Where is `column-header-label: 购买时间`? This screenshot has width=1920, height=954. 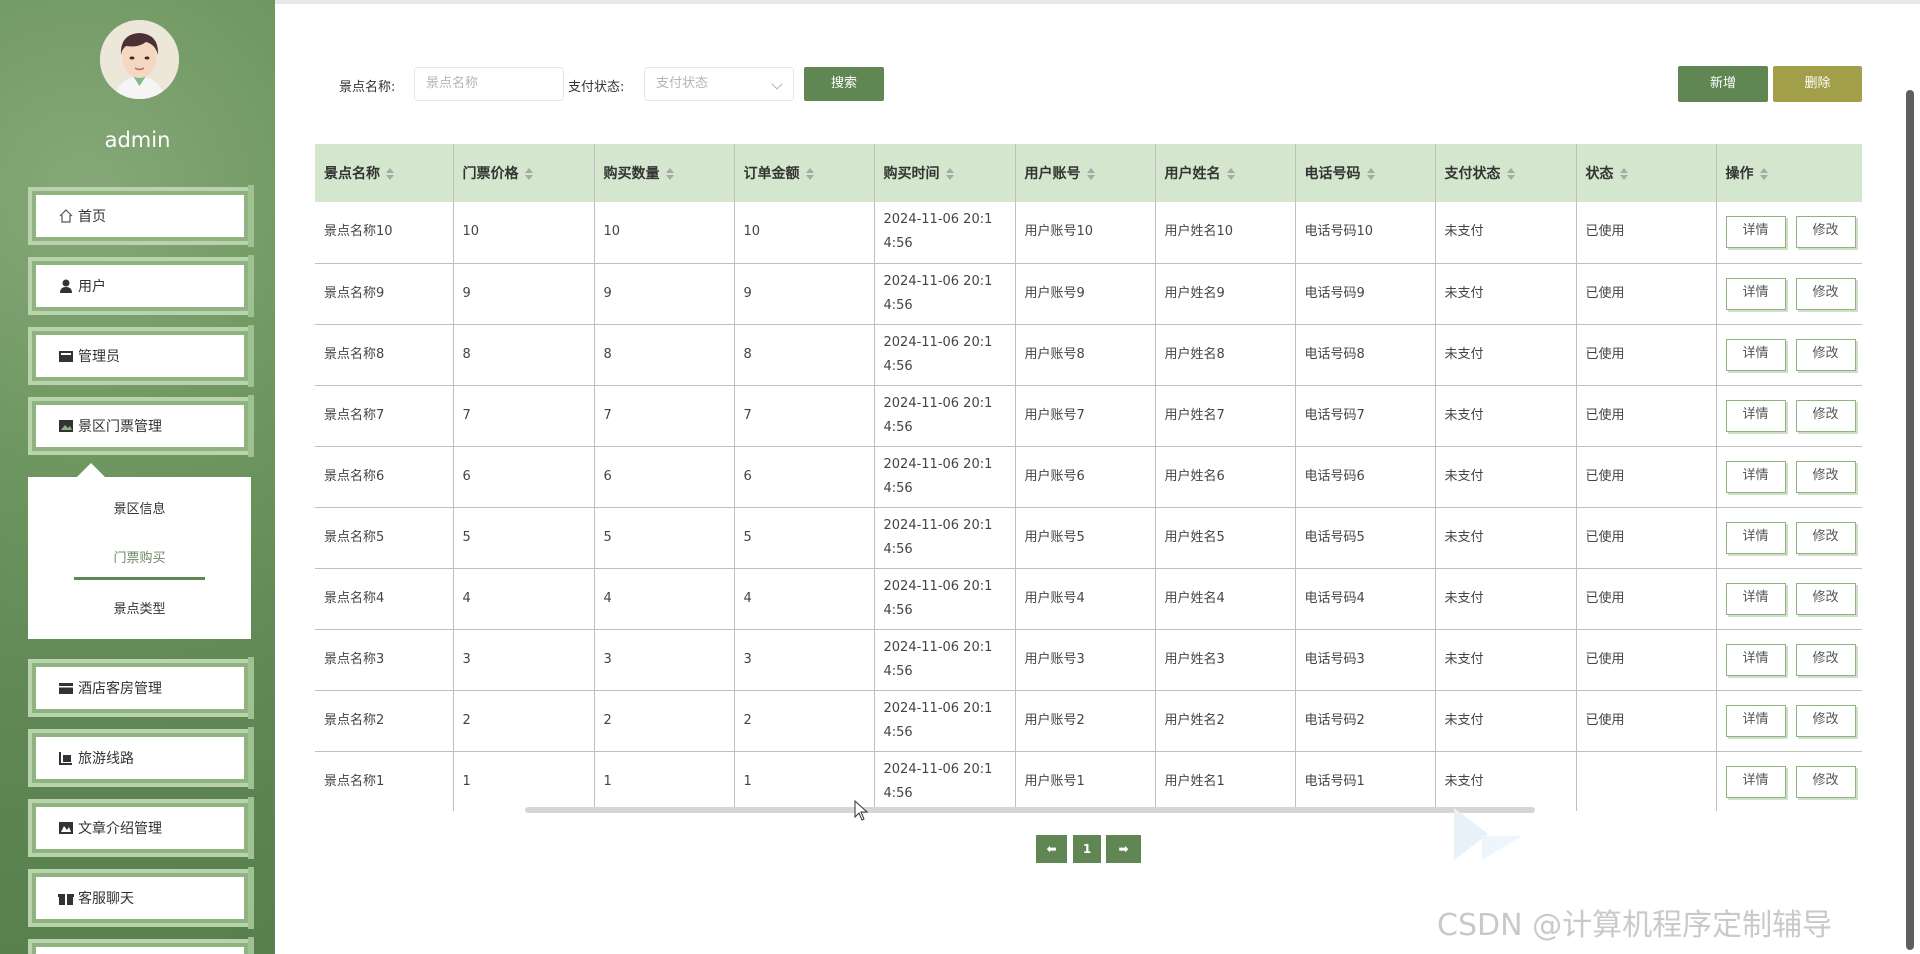
column-header-label: 购买时间 is located at coordinates (911, 174).